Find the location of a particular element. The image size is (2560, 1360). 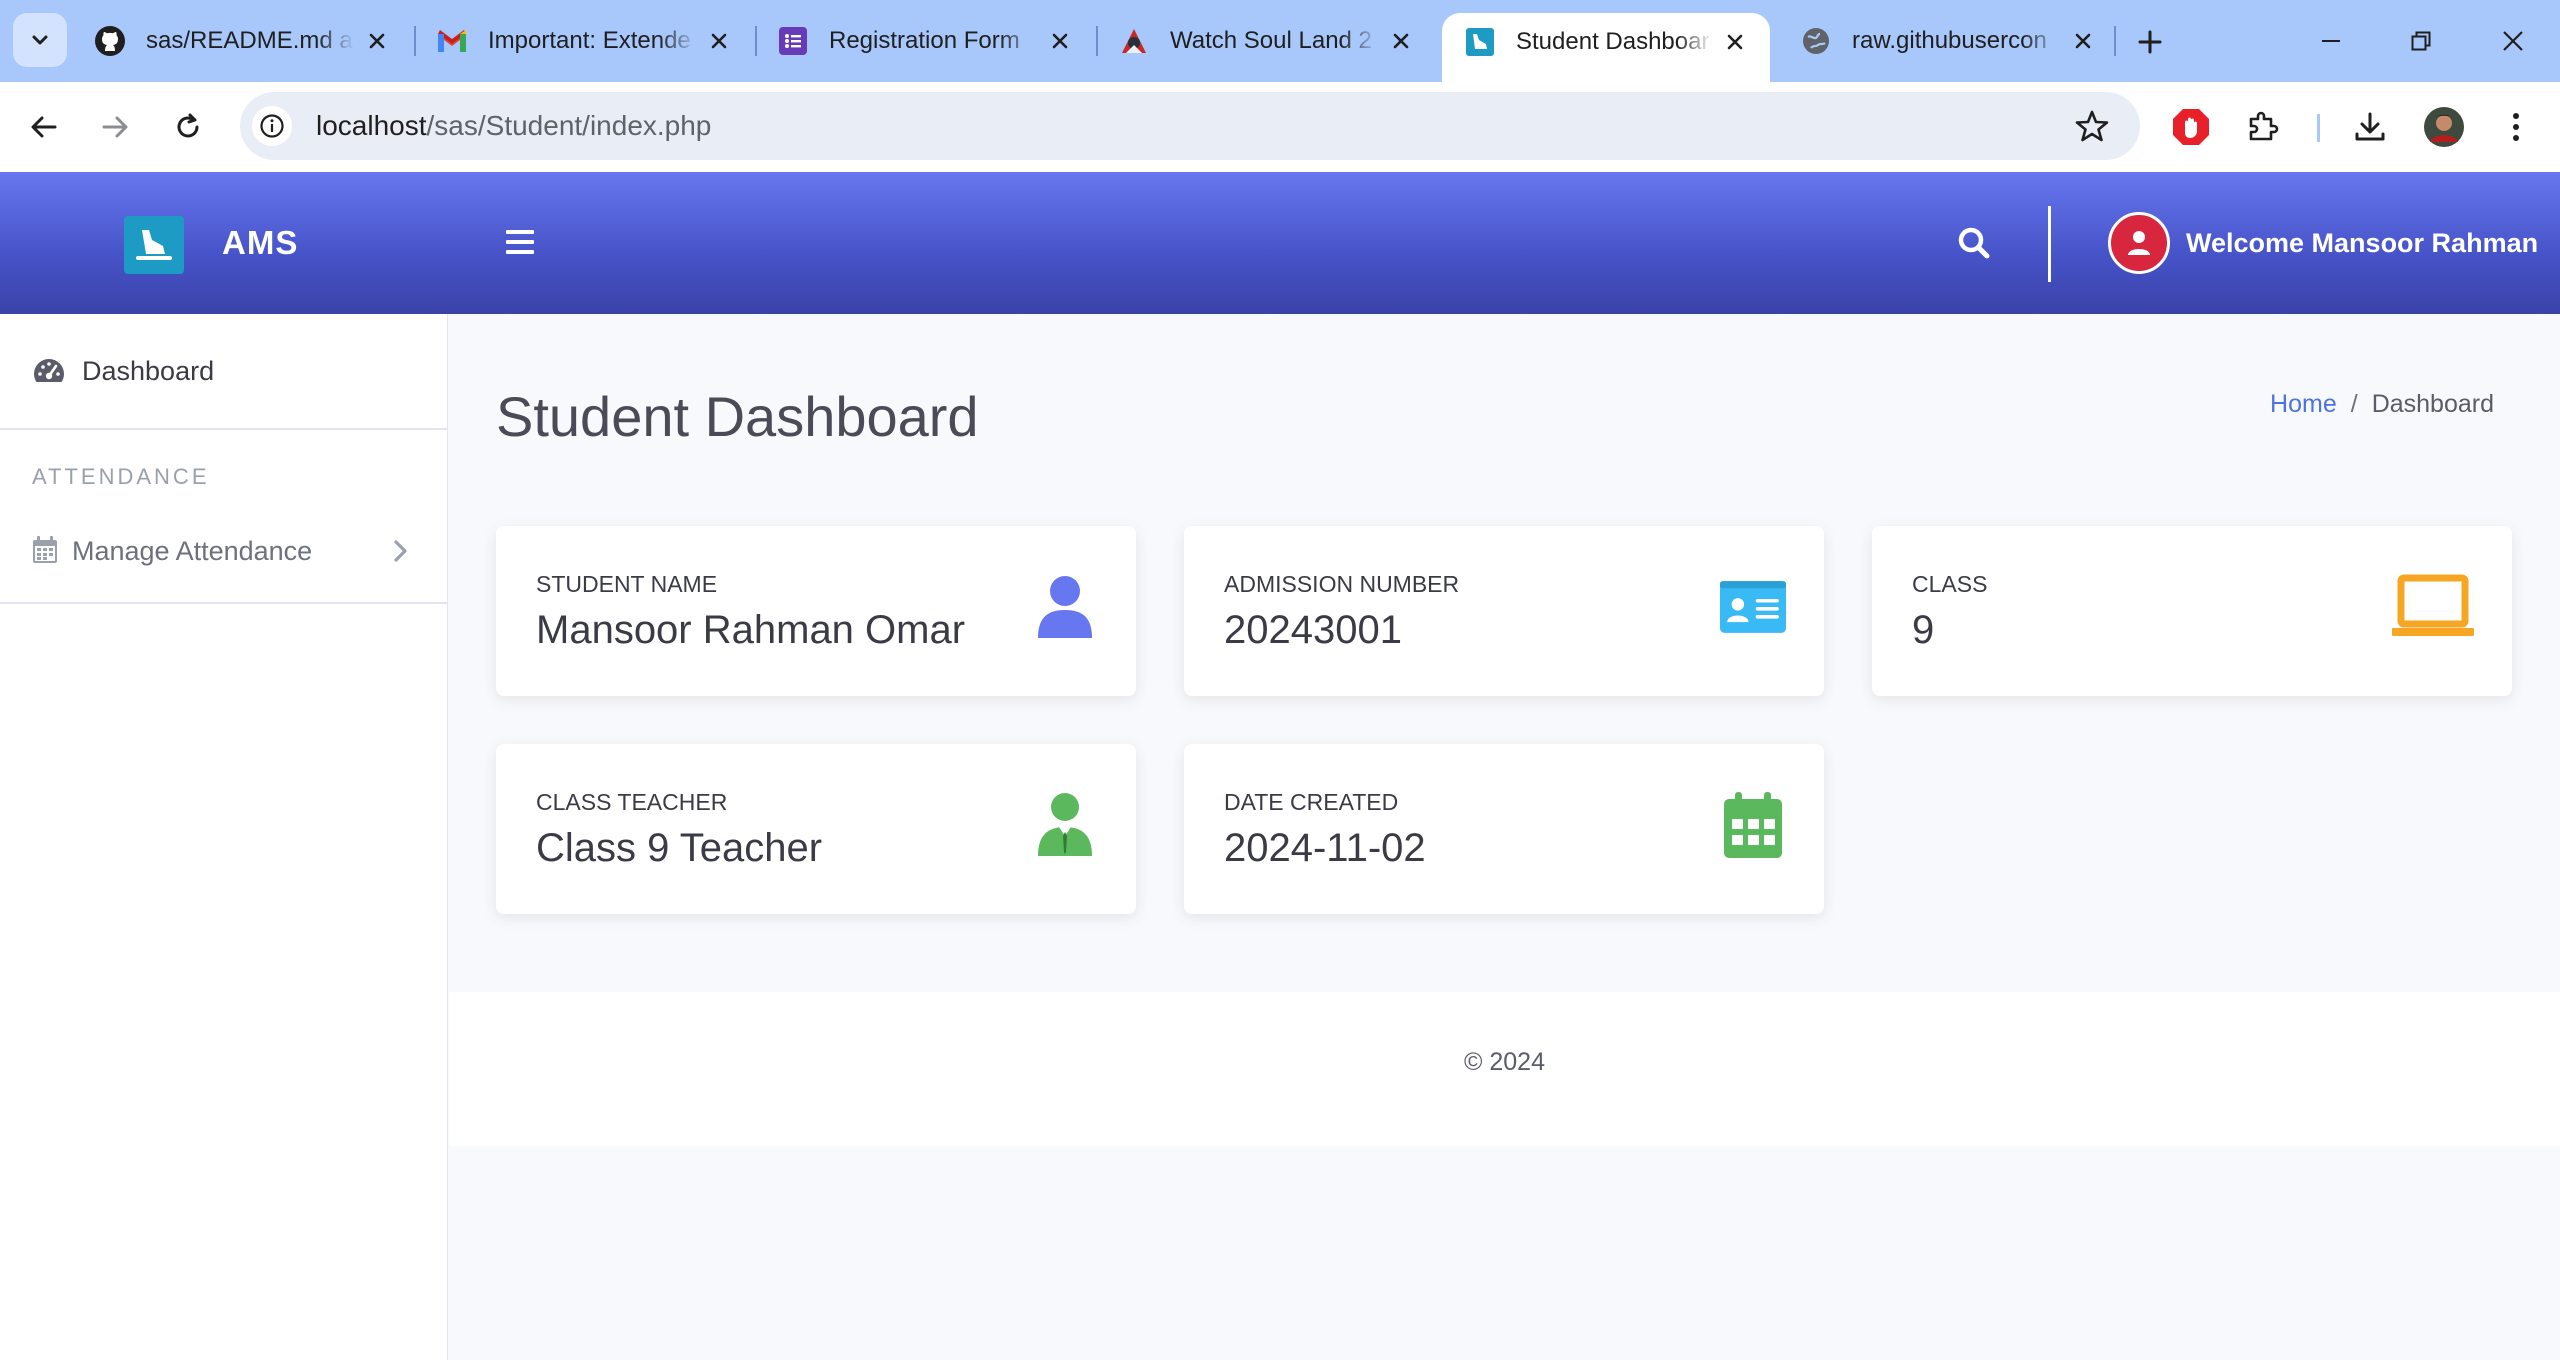

downloads-button is located at coordinates (2370, 127).